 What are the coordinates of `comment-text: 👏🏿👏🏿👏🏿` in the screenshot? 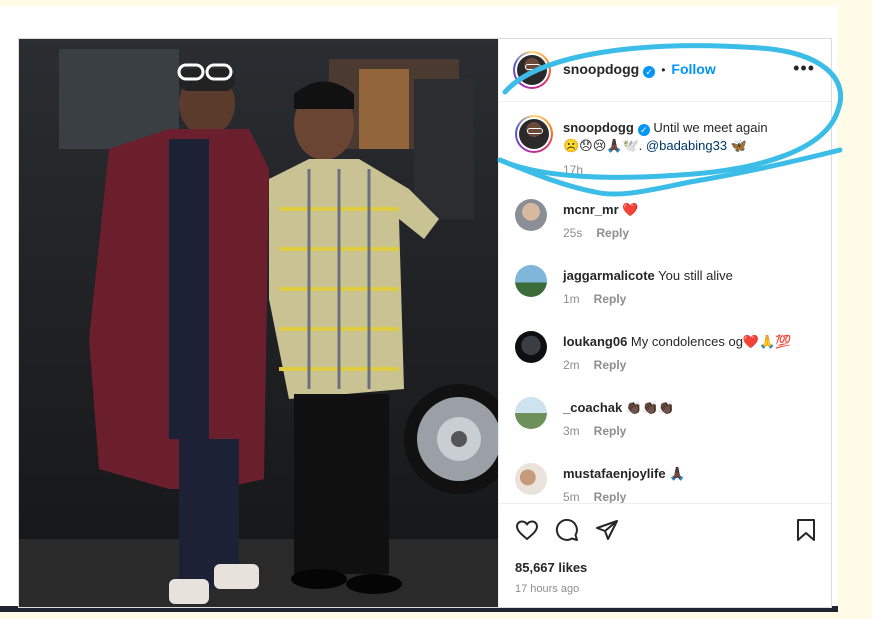 It's located at (650, 407).